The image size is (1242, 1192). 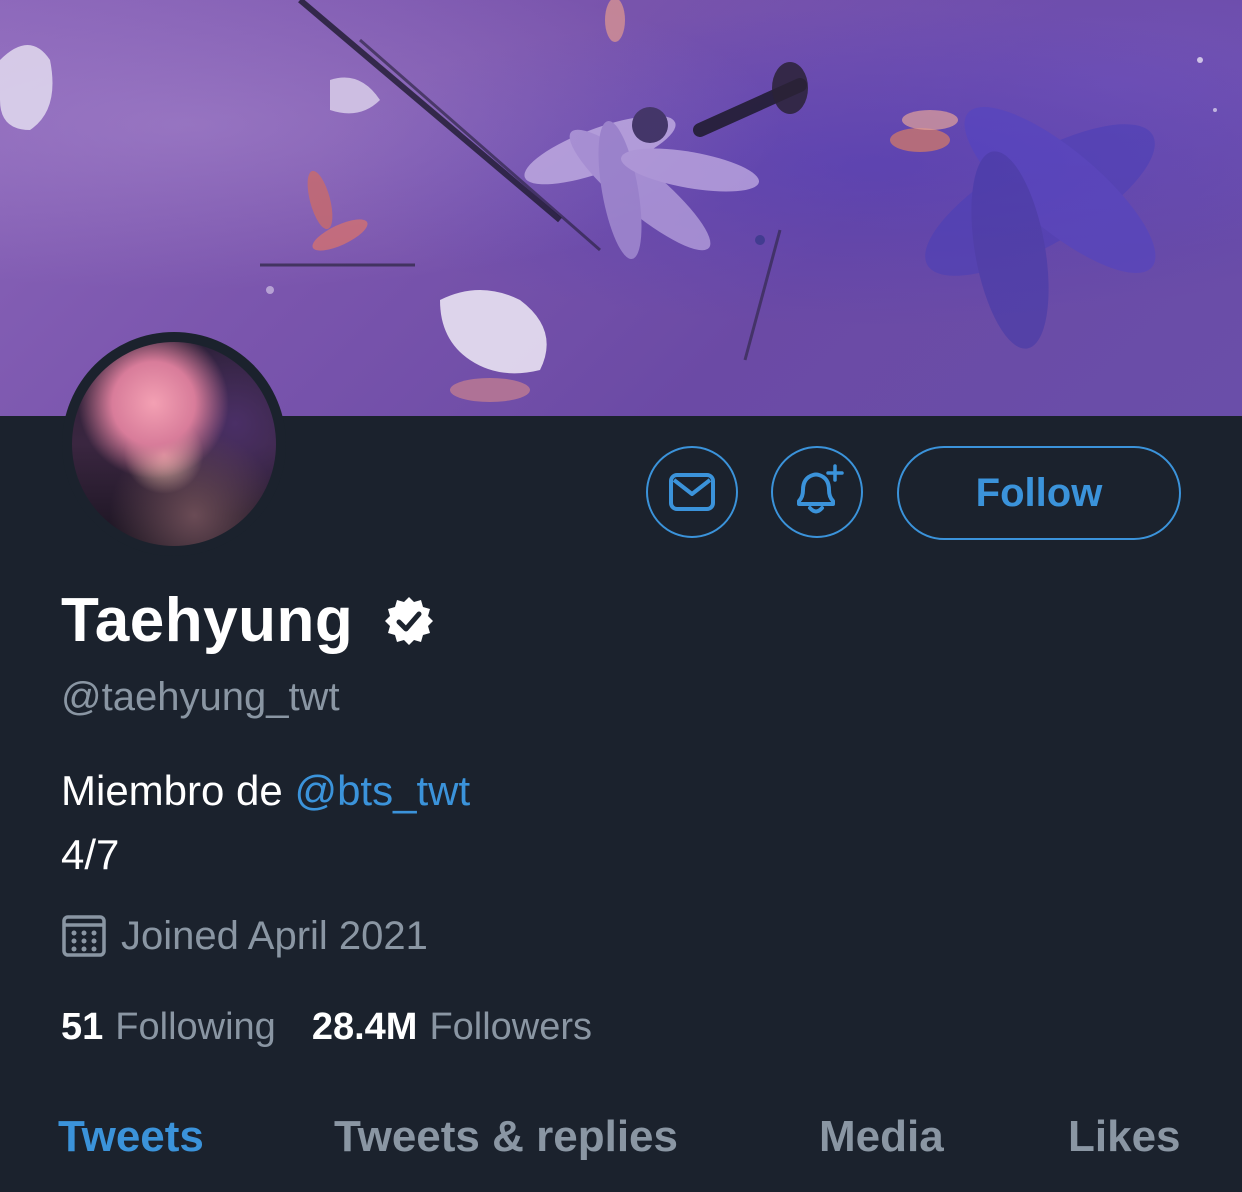 What do you see at coordinates (207, 620) in the screenshot?
I see `display-name: Taehyung` at bounding box center [207, 620].